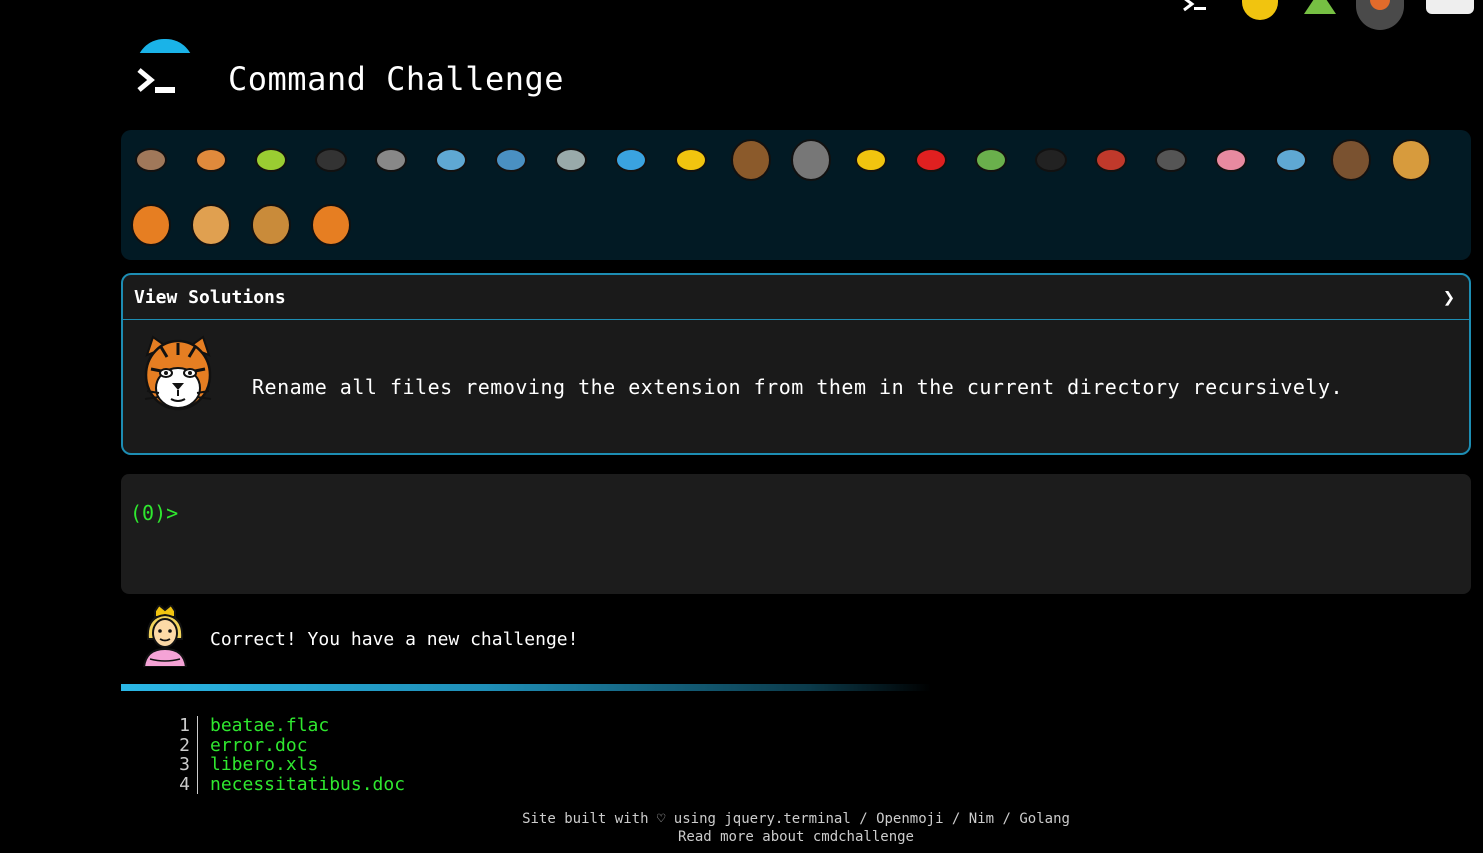 The height and width of the screenshot is (853, 1483). I want to click on footer-read-more-link: Read more about cmdchallenge, so click(741, 837).